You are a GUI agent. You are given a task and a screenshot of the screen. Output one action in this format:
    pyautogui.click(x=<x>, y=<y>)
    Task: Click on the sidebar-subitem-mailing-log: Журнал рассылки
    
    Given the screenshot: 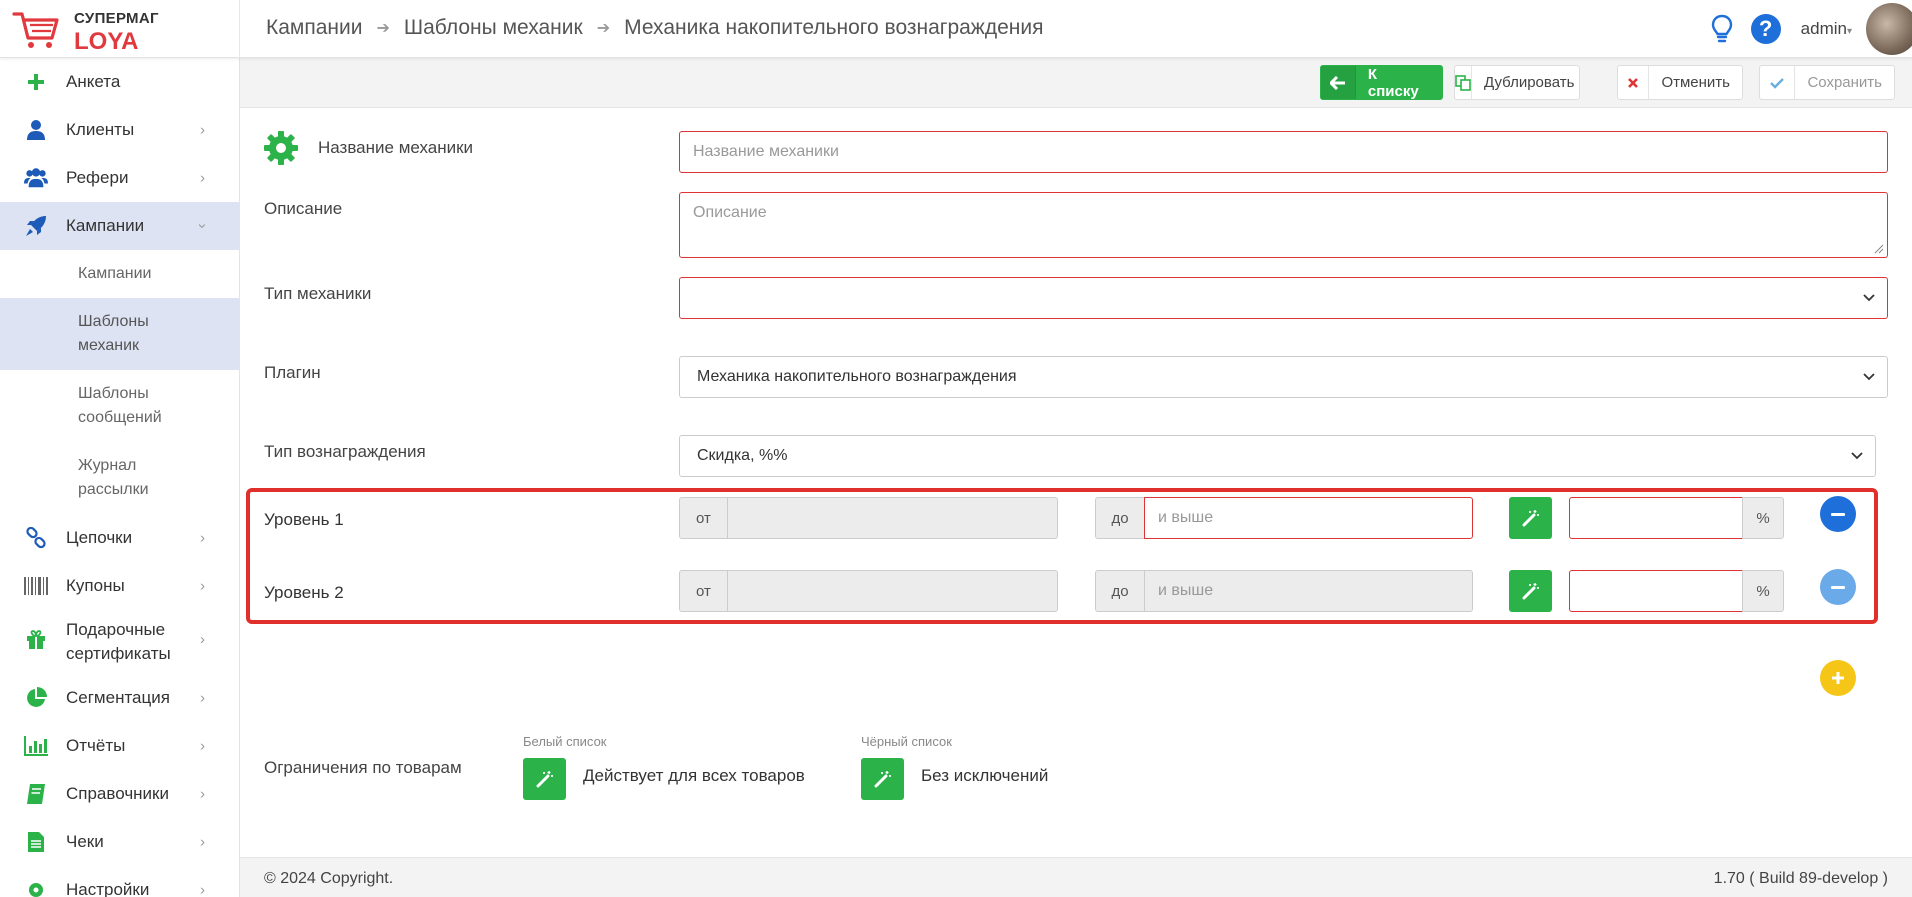 What is the action you would take?
    pyautogui.click(x=119, y=478)
    